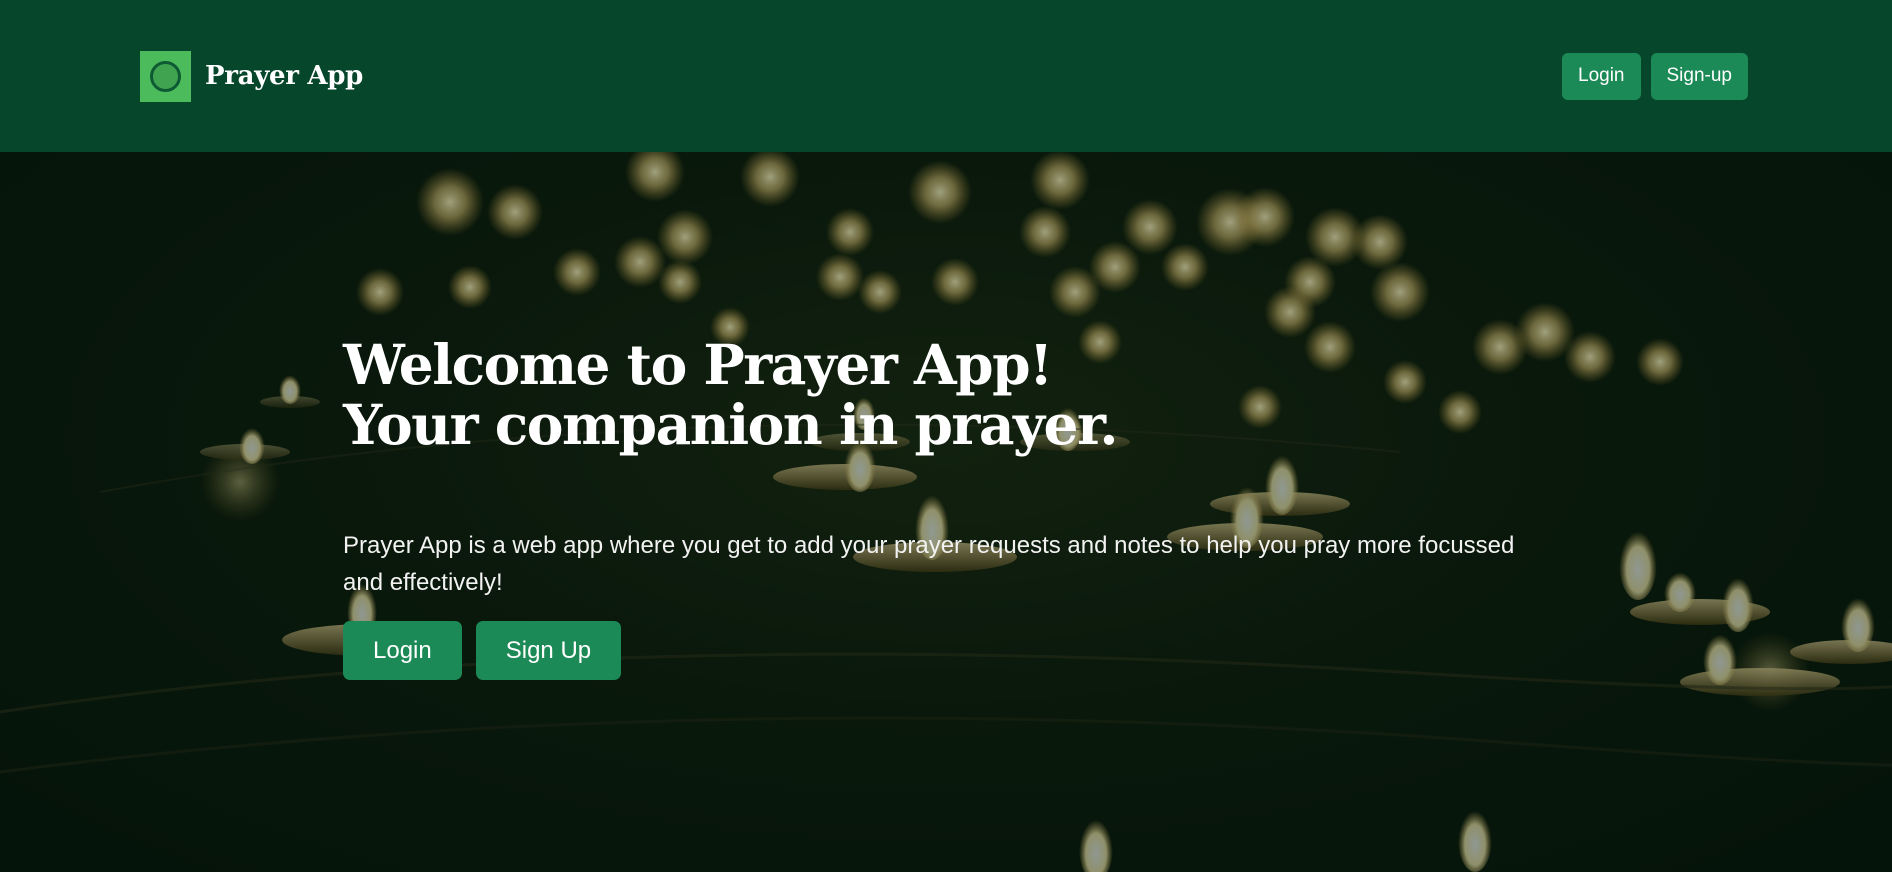 The image size is (1892, 872). Describe the element at coordinates (943, 650) in the screenshot. I see `hero-buttons: Login Sign Up` at that location.